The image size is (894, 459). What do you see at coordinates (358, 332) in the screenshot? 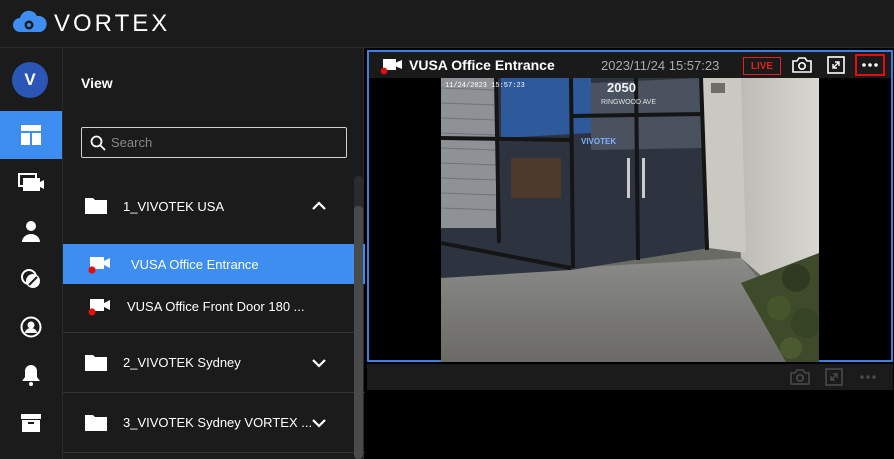
I see `scroll-thumb` at bounding box center [358, 332].